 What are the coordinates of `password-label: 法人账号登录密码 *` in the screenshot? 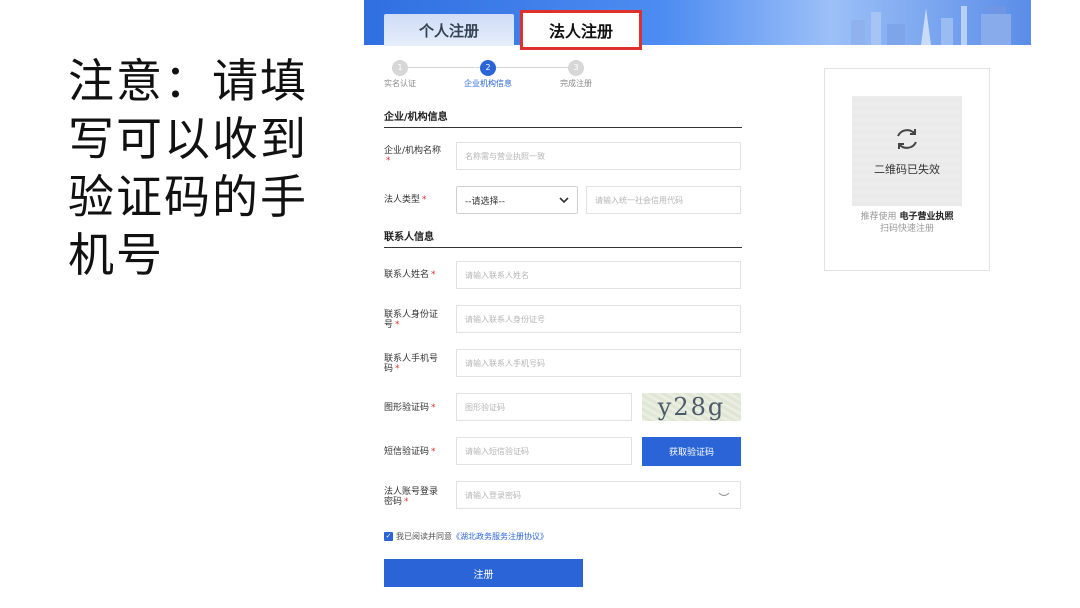 It's located at (411, 497).